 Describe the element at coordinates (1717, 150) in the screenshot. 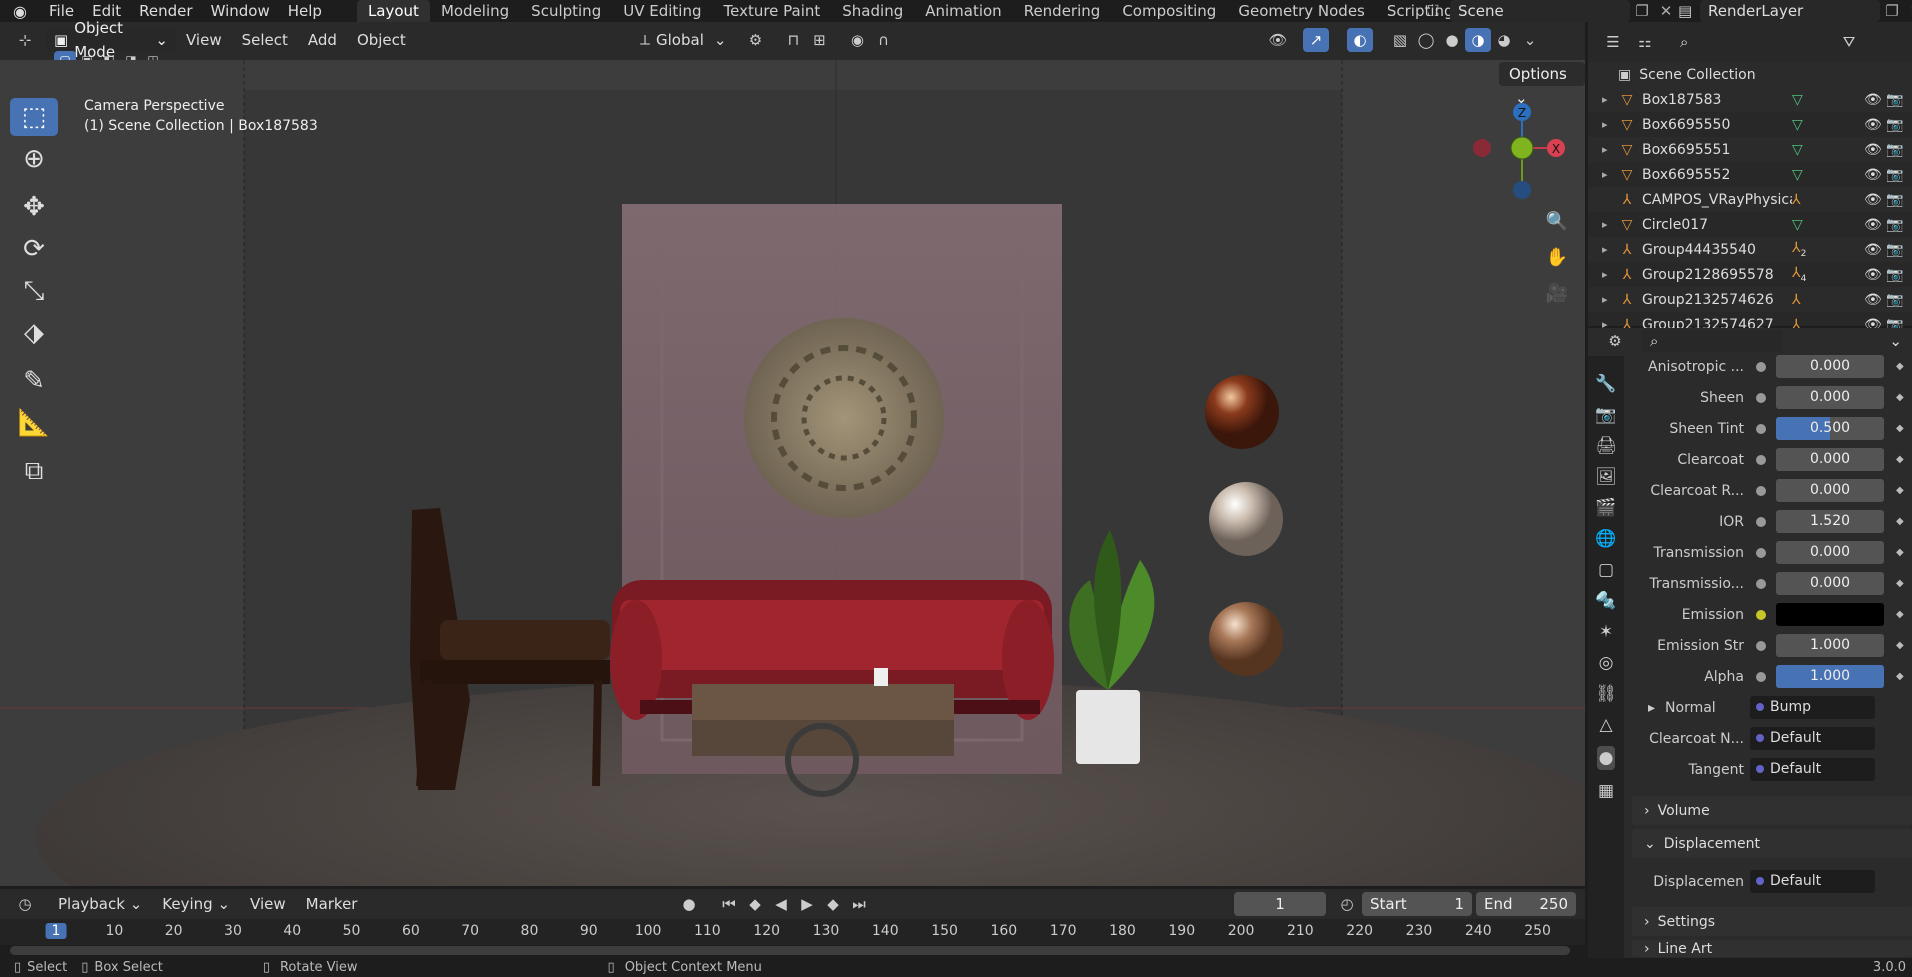

I see `outliner-item-name: Box6695551` at that location.